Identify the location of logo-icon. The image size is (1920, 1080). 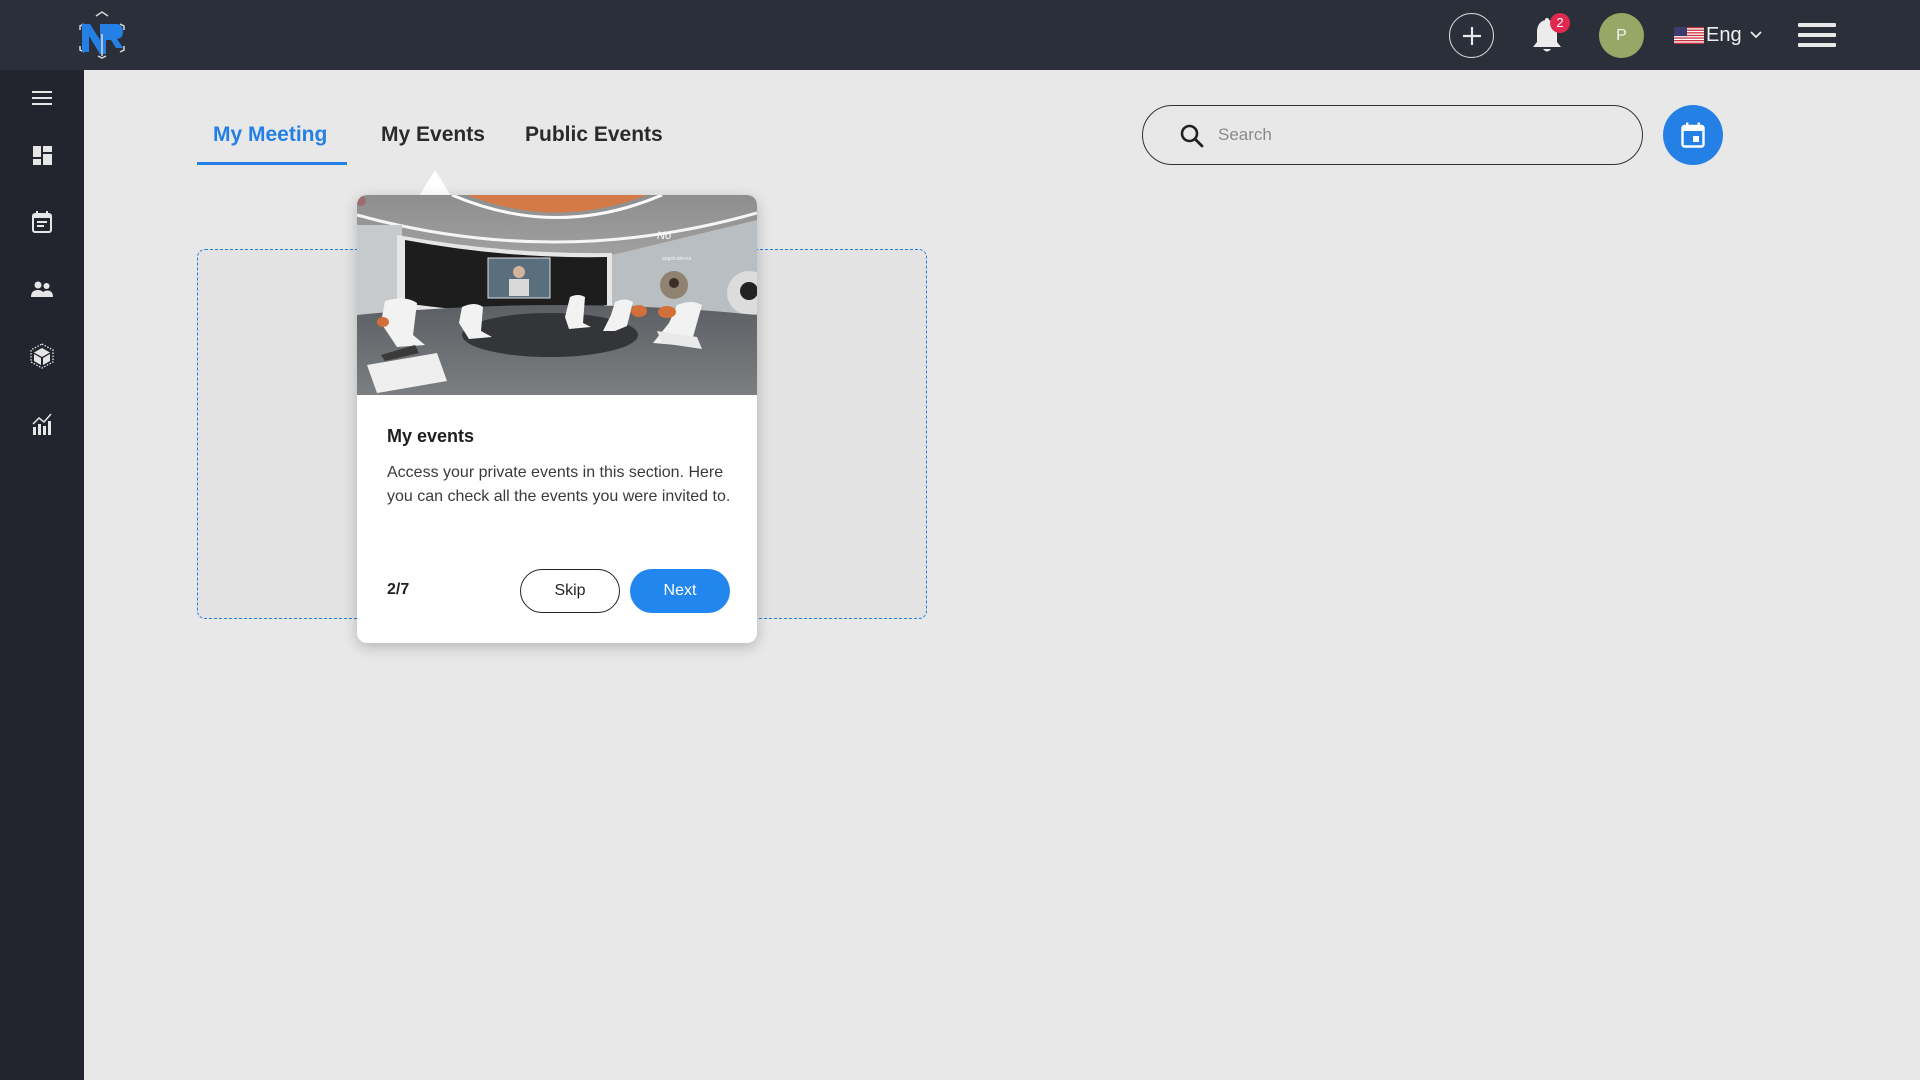
(102, 35).